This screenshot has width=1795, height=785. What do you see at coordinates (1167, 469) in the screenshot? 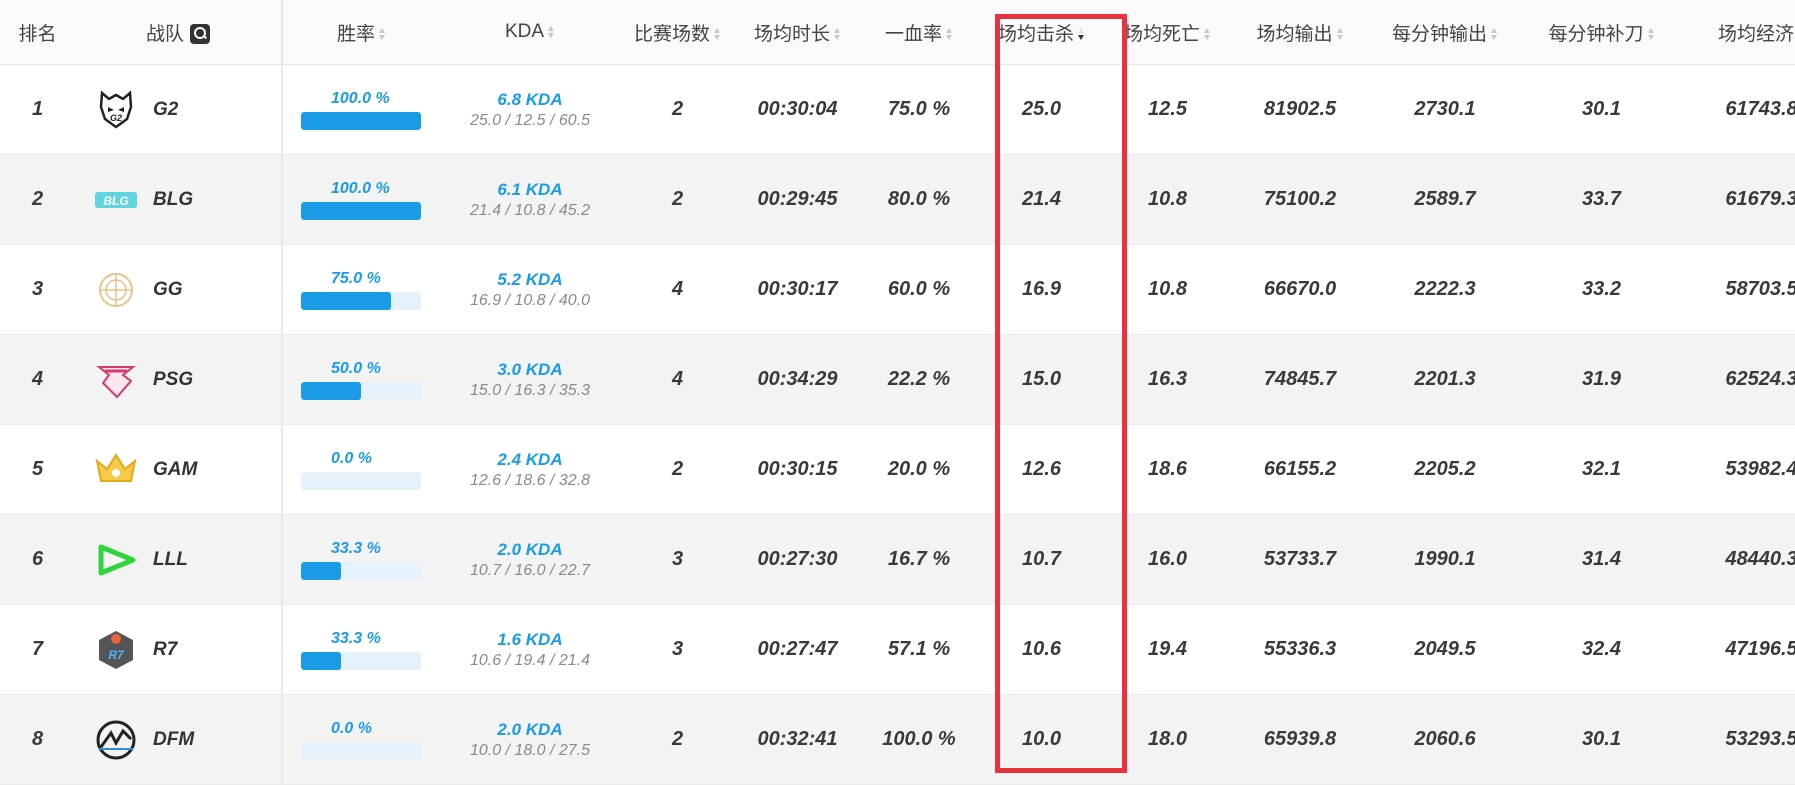
I see `deaths-cell: 18.6` at bounding box center [1167, 469].